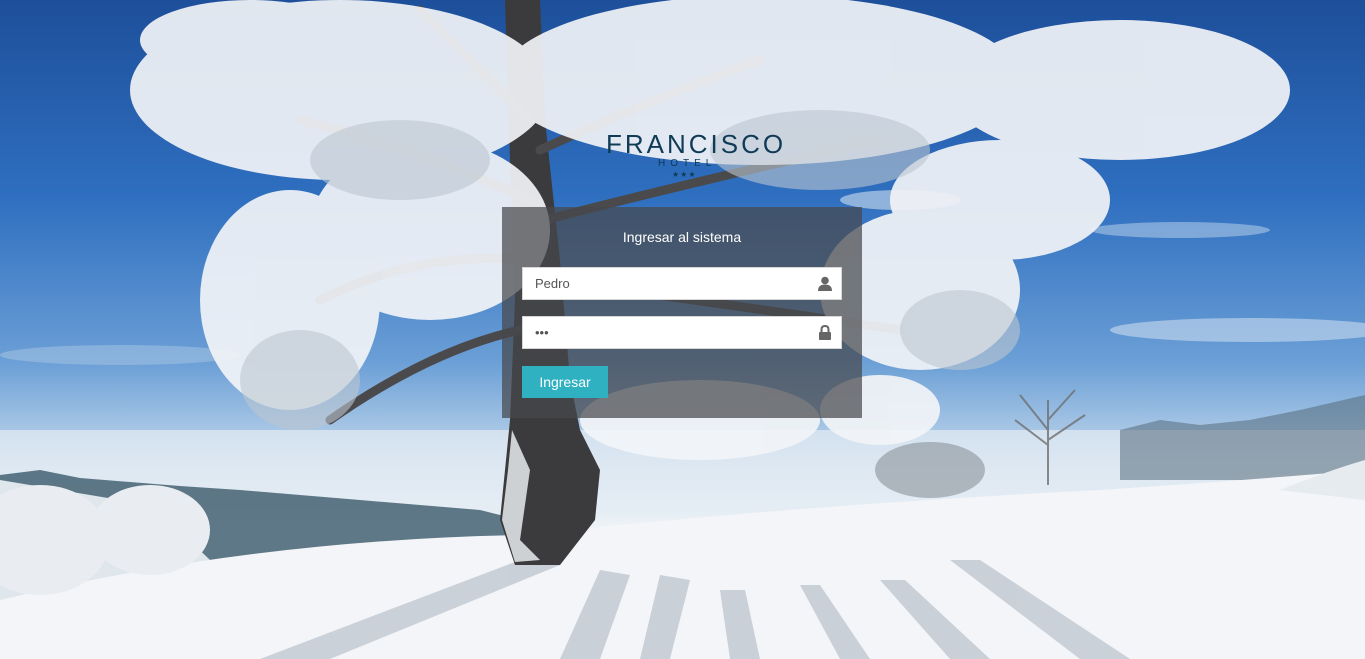 The height and width of the screenshot is (659, 1365). Describe the element at coordinates (684, 174) in the screenshot. I see `logo-stars: ★★★` at that location.